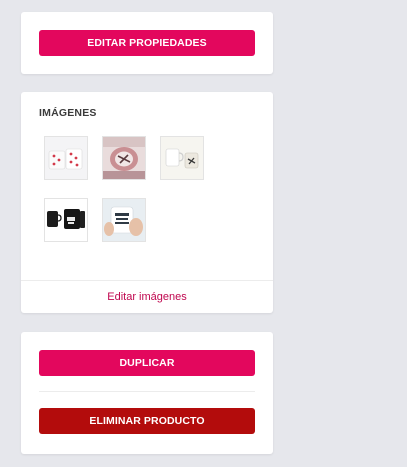 This screenshot has width=407, height=467. I want to click on duplicate-button: DUPLICAR, so click(147, 363).